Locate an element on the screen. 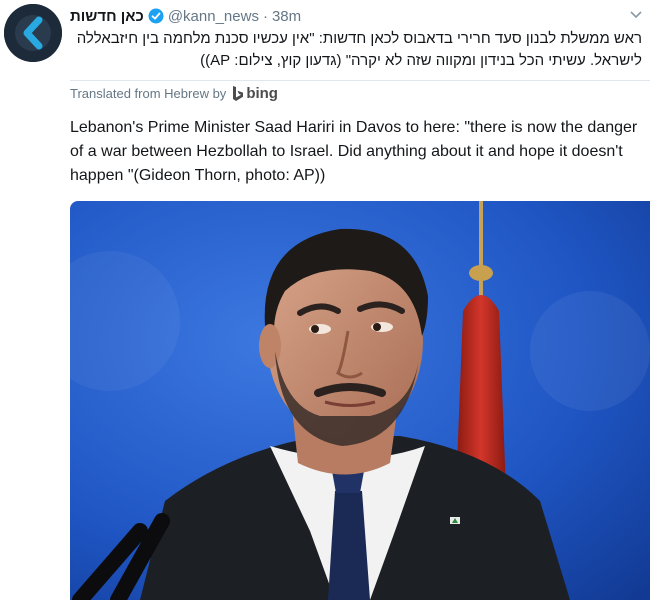  tweet-timestamp: 38m is located at coordinates (286, 16).